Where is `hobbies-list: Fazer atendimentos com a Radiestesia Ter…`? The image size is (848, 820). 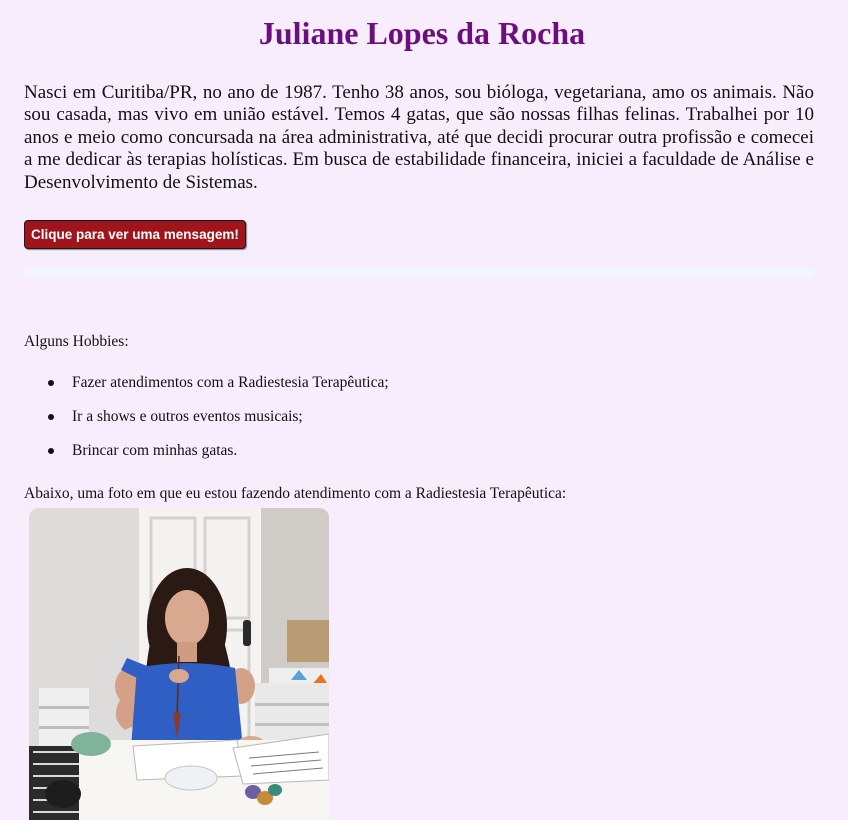
hobbies-list: Fazer atendimentos com a Radiestesia Ter… is located at coordinates (206, 425).